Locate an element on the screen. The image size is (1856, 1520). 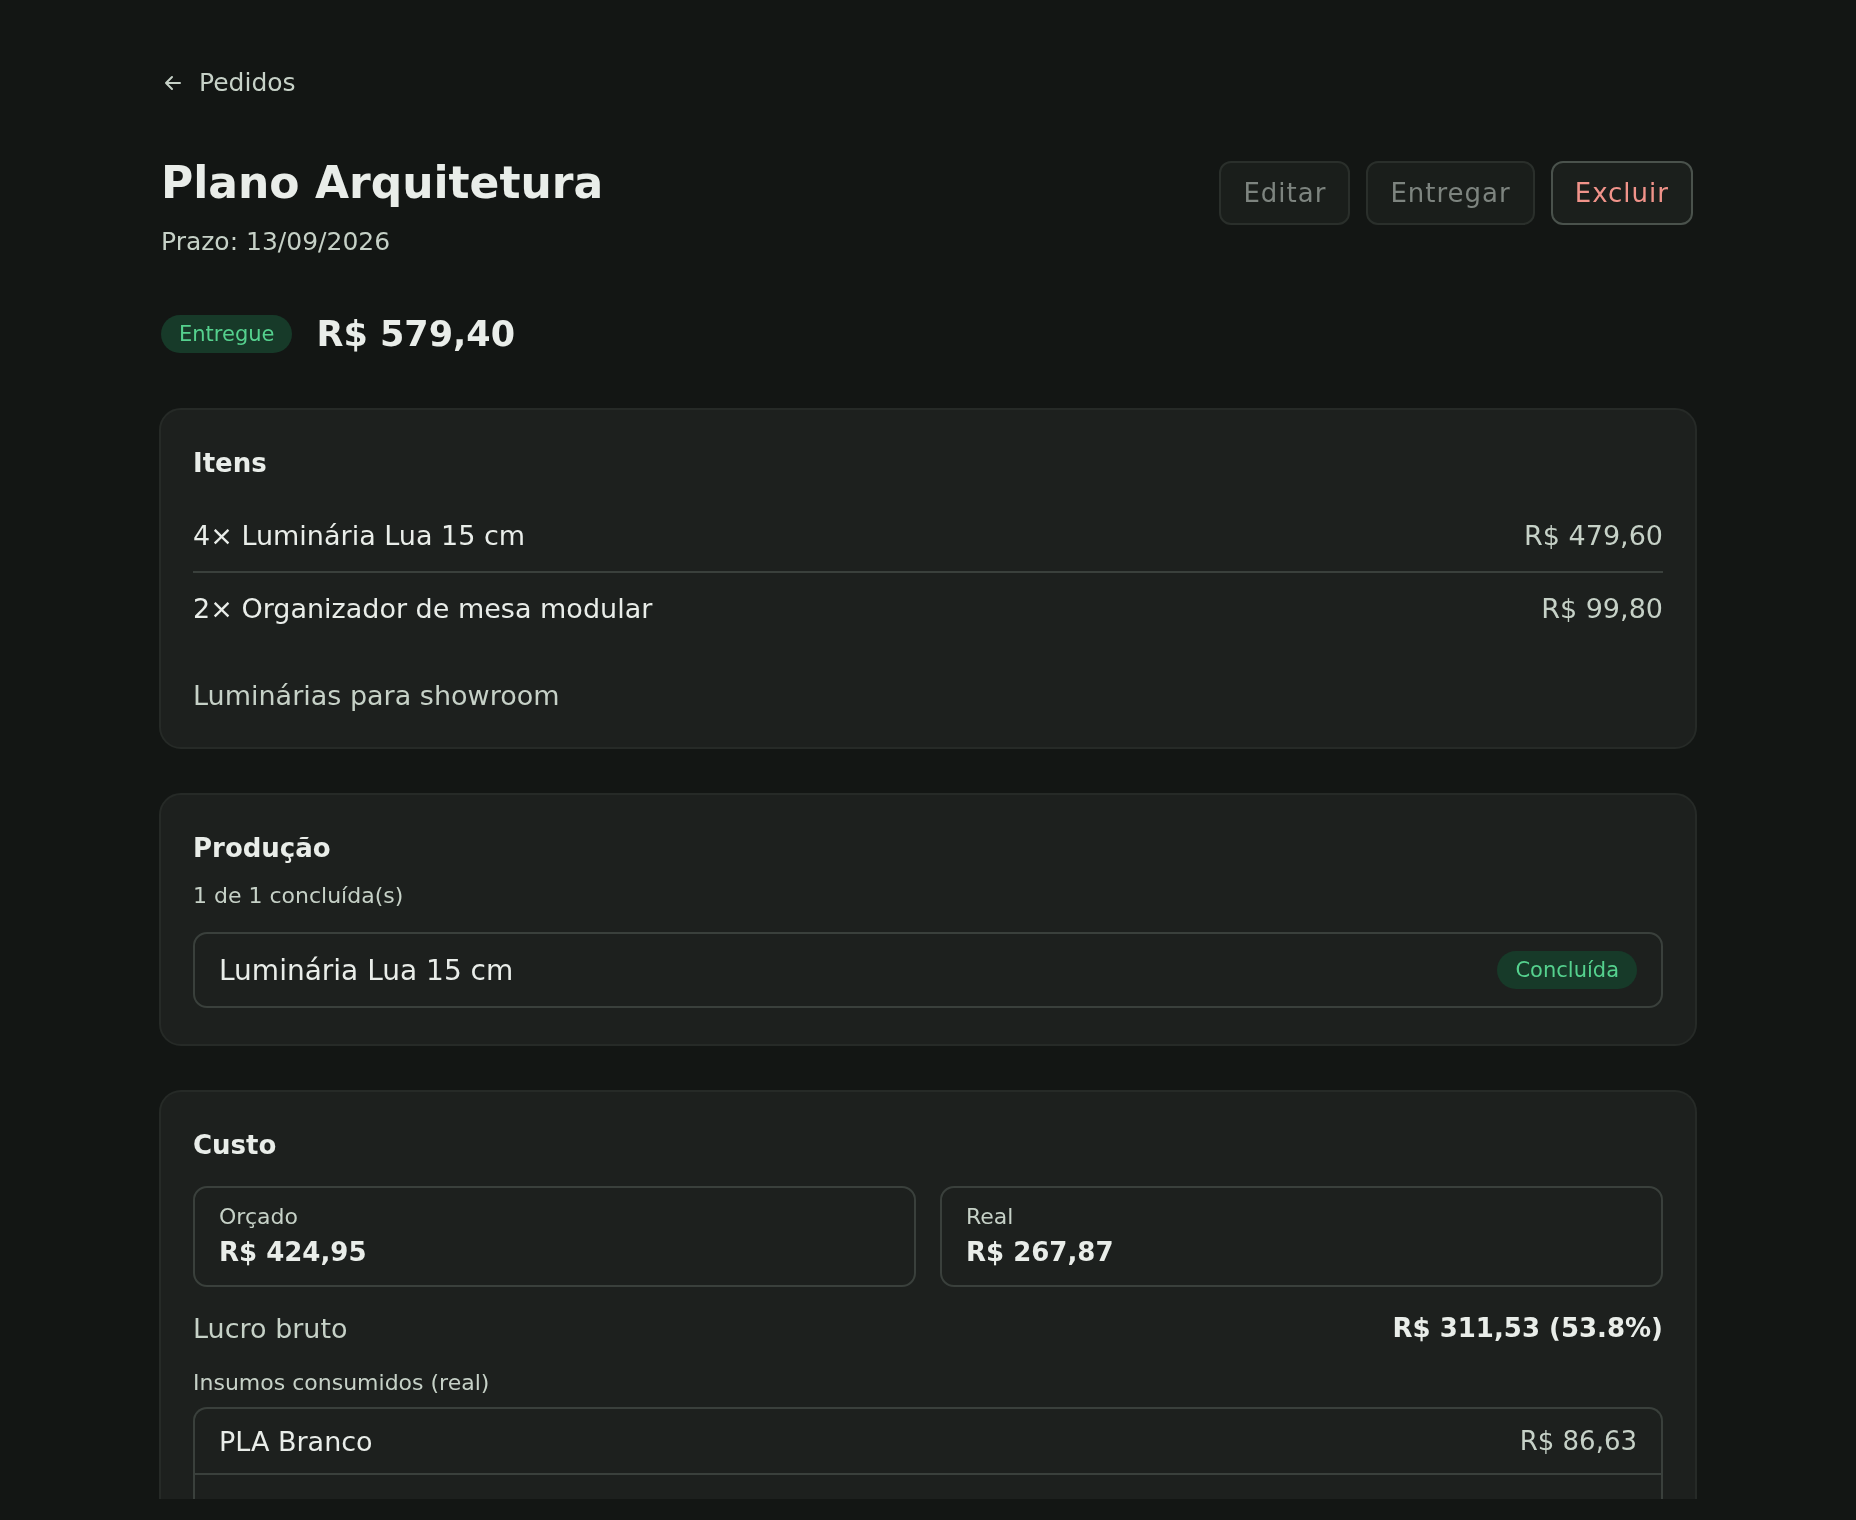
card-title: Custo is located at coordinates (235, 1145).